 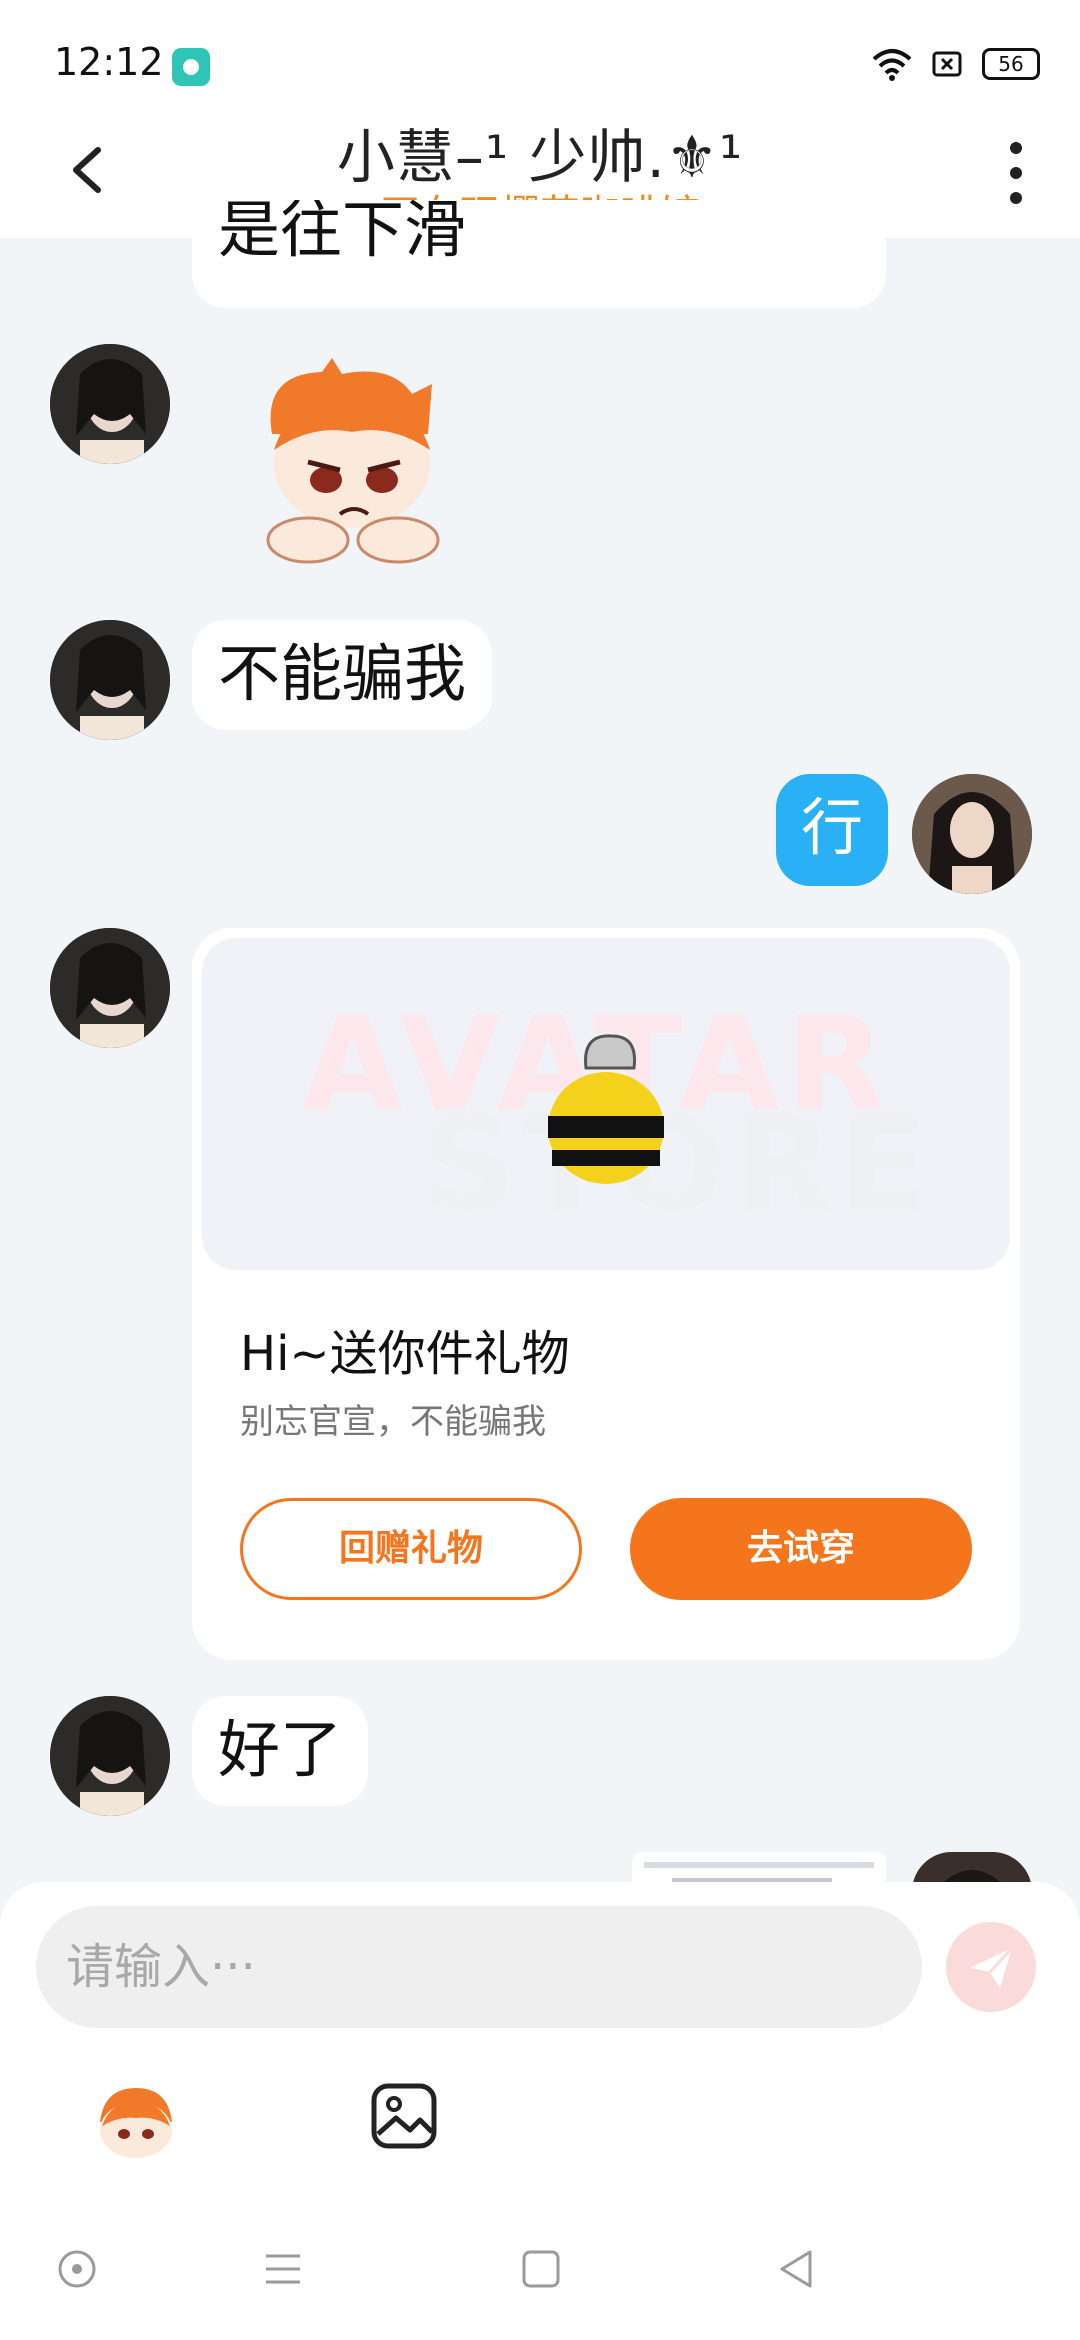 I want to click on nav-recent-icon, so click(x=541, y=2269).